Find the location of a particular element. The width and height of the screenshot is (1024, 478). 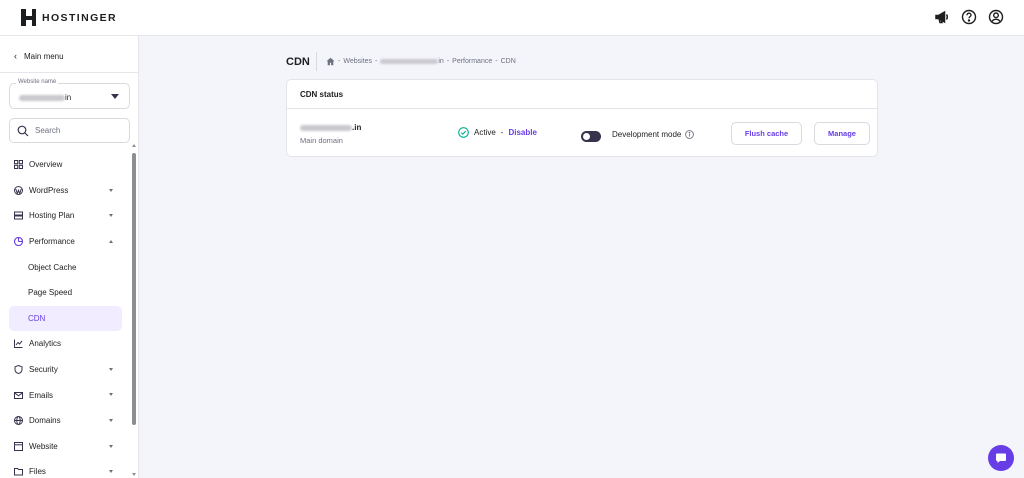

sidebar-item-performance: Performance is located at coordinates (65, 242).